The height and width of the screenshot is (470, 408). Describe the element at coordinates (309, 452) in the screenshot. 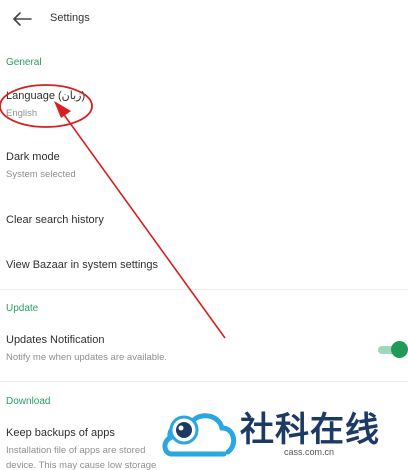

I see `watermark-url: cass.com.cn` at that location.